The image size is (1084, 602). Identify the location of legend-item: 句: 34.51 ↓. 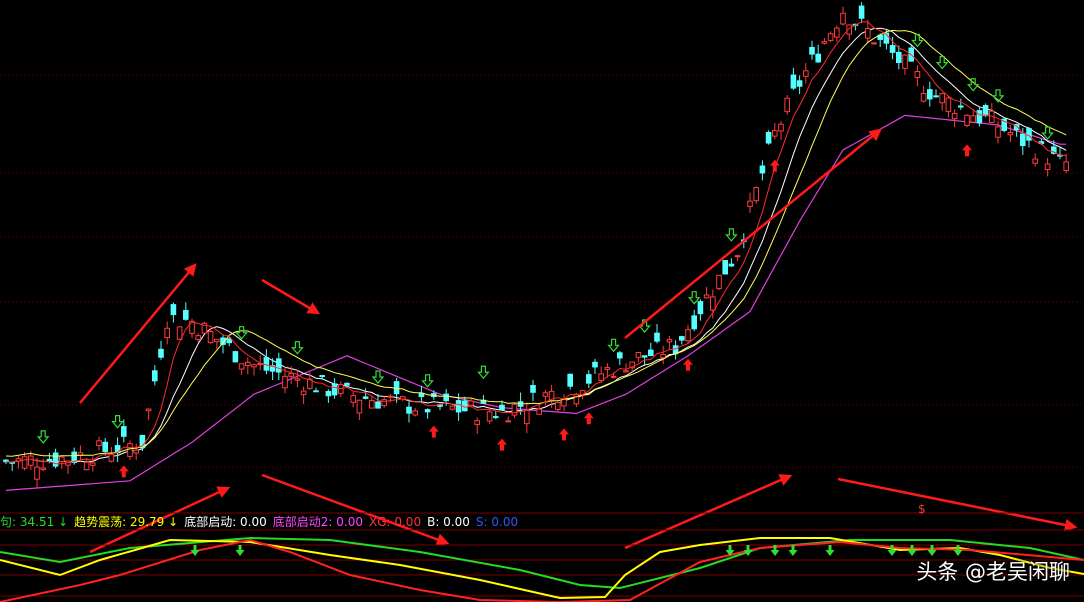
(34, 522).